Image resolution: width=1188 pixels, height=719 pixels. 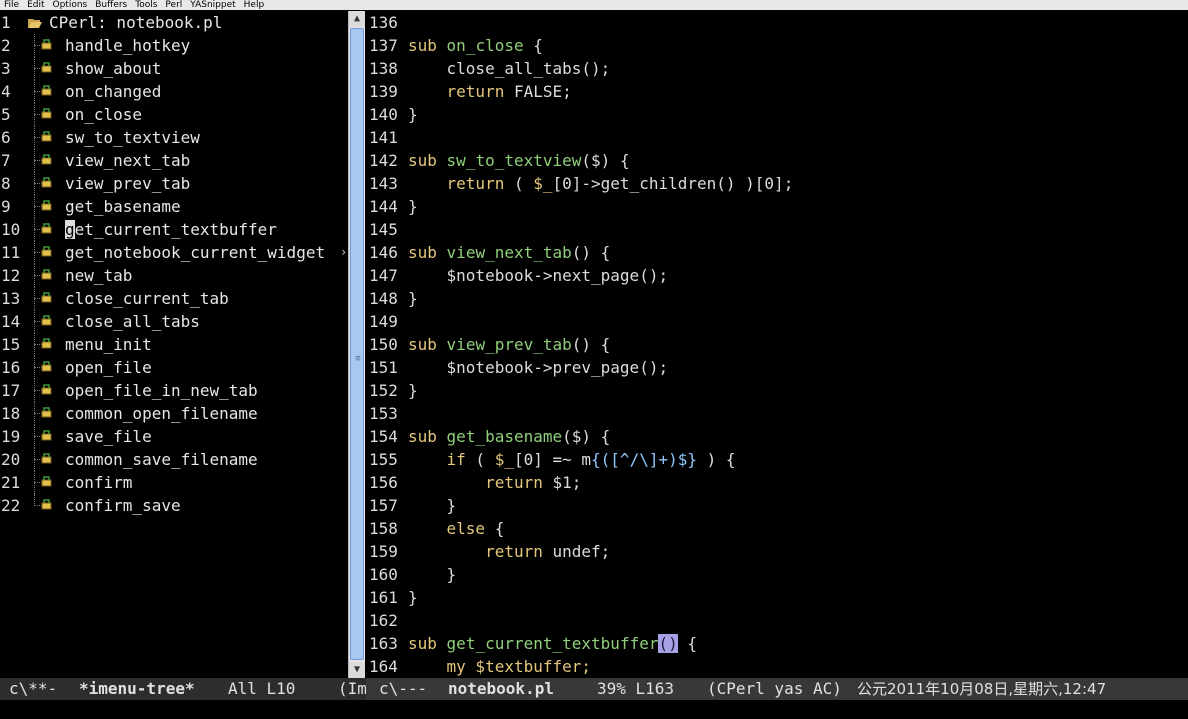 I want to click on code-line: 149, so click(x=777, y=321).